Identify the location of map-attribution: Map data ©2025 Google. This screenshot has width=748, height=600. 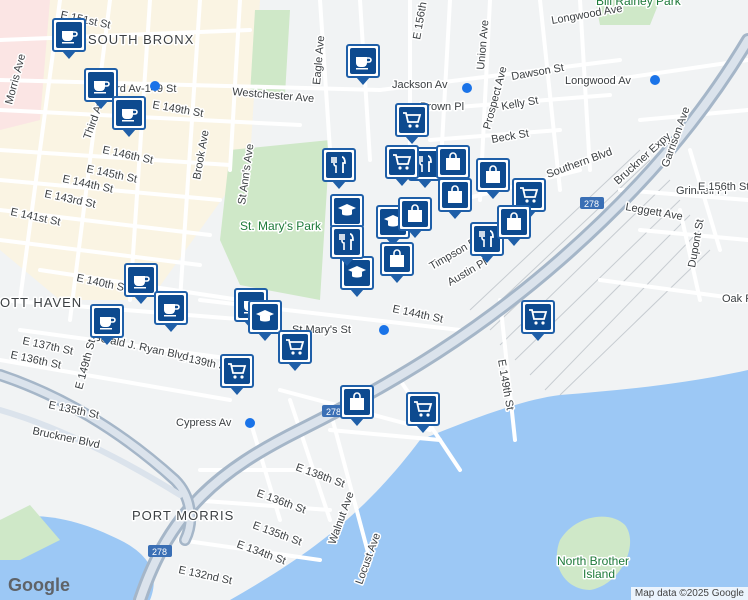
(689, 593).